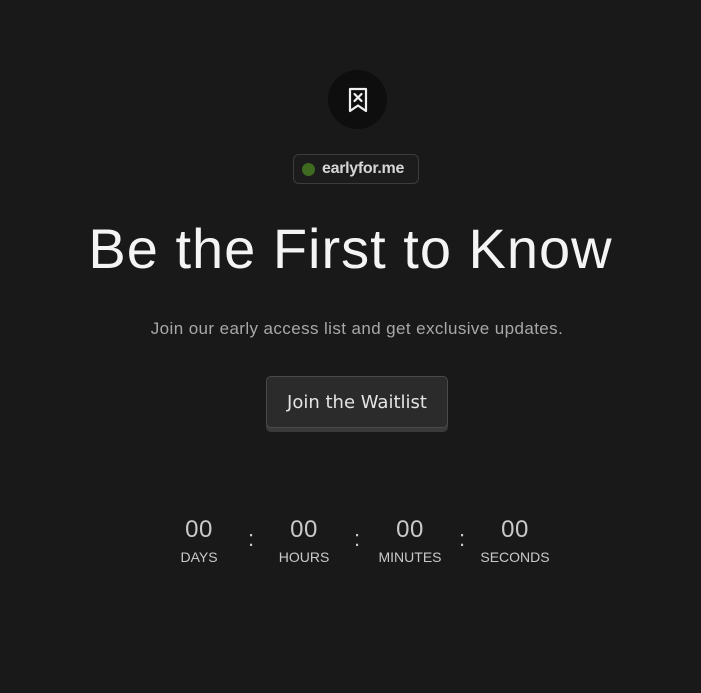 The height and width of the screenshot is (693, 701). Describe the element at coordinates (350, 248) in the screenshot. I see `page-title: Be the First to Know` at that location.